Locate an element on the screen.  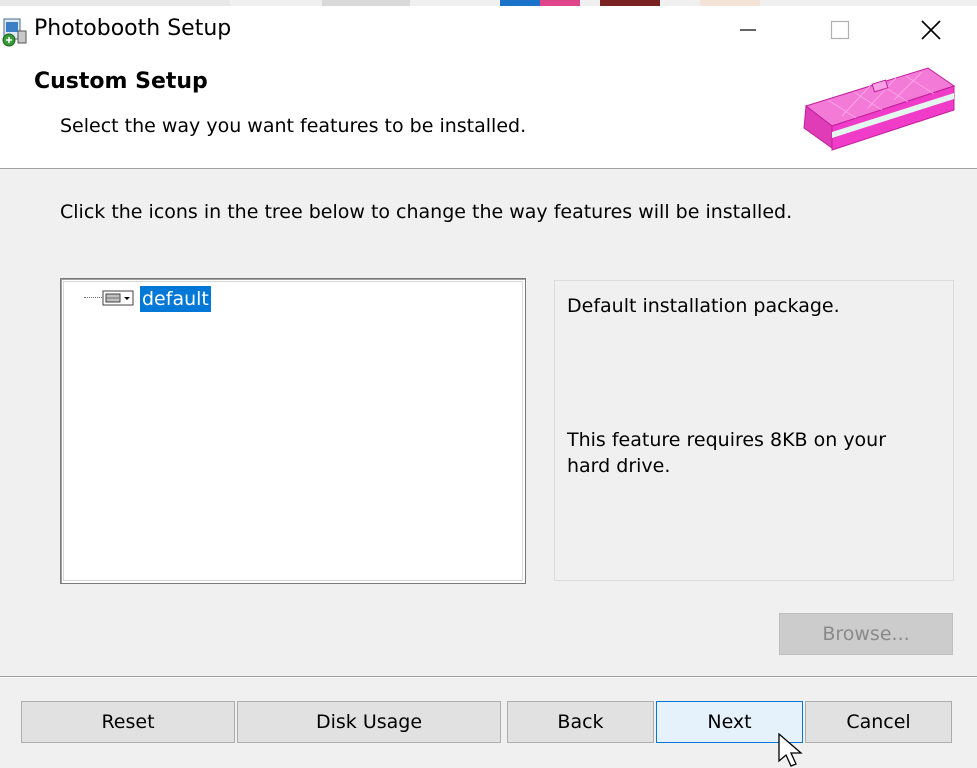
back-button: Back is located at coordinates (580, 722).